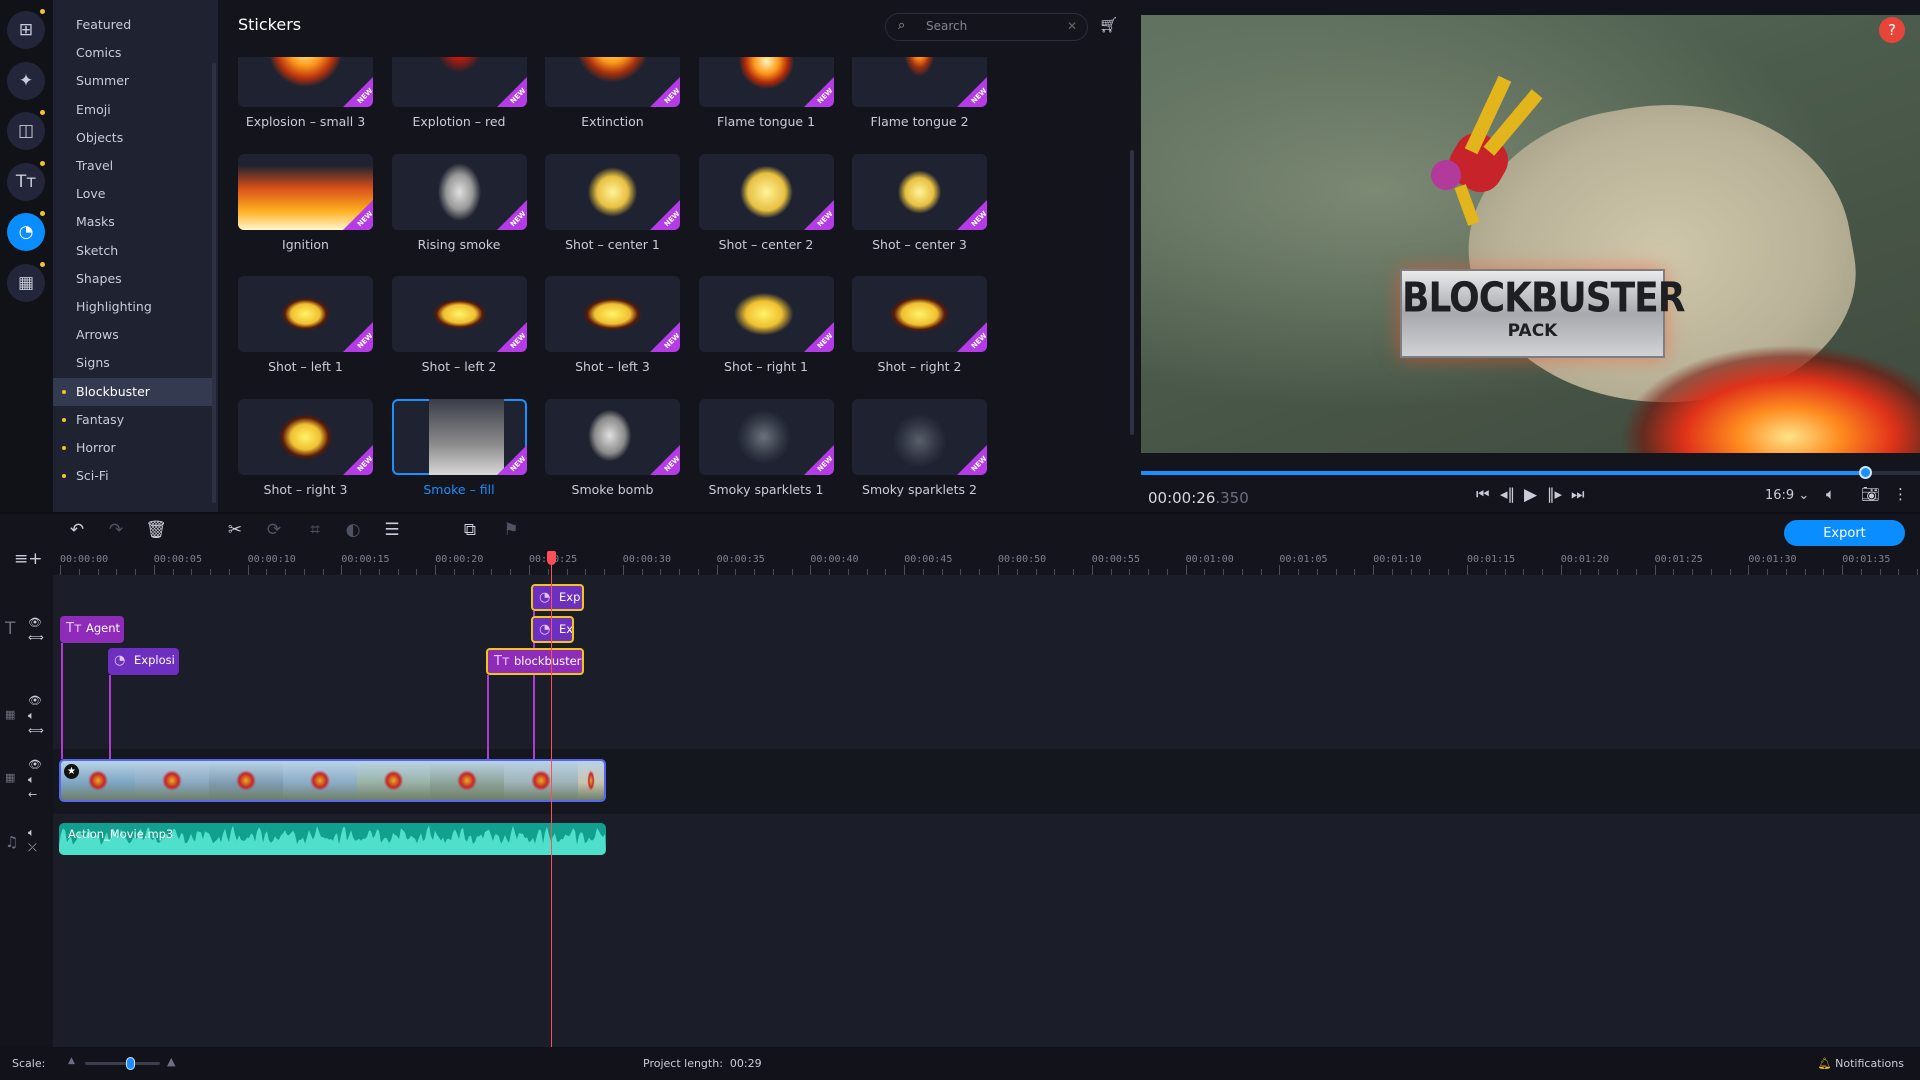 Image resolution: width=1920 pixels, height=1080 pixels. What do you see at coordinates (1108, 25) in the screenshot?
I see `store-cart-icon: 🛒︎` at bounding box center [1108, 25].